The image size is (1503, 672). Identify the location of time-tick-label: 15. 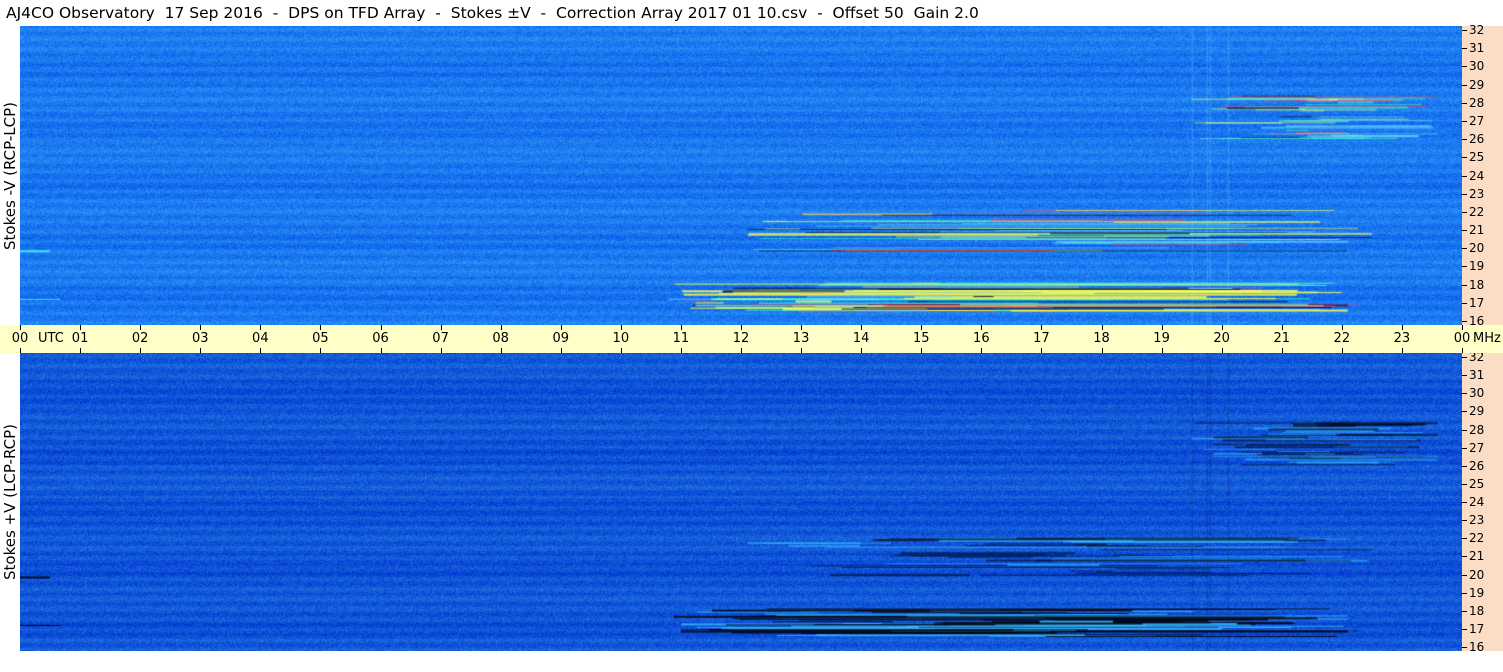
(921, 338).